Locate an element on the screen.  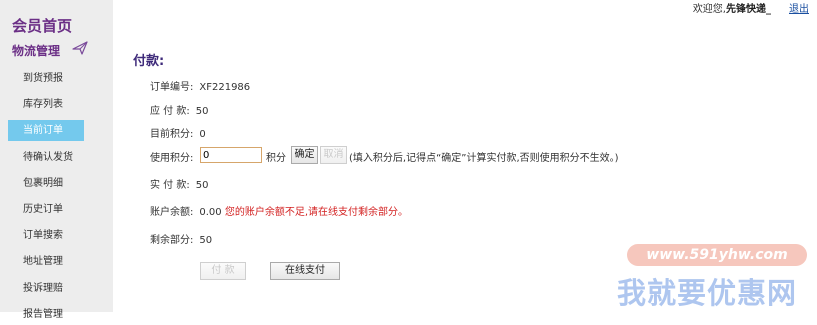
welcome-text: 欢迎您, is located at coordinates (709, 9).